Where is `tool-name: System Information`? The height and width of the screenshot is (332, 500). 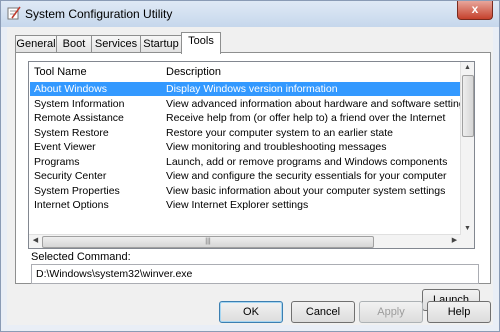 tool-name: System Information is located at coordinates (79, 103).